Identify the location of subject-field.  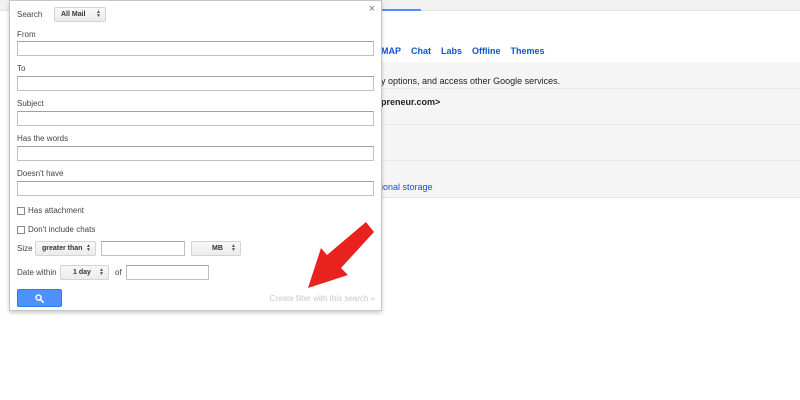
(195, 118).